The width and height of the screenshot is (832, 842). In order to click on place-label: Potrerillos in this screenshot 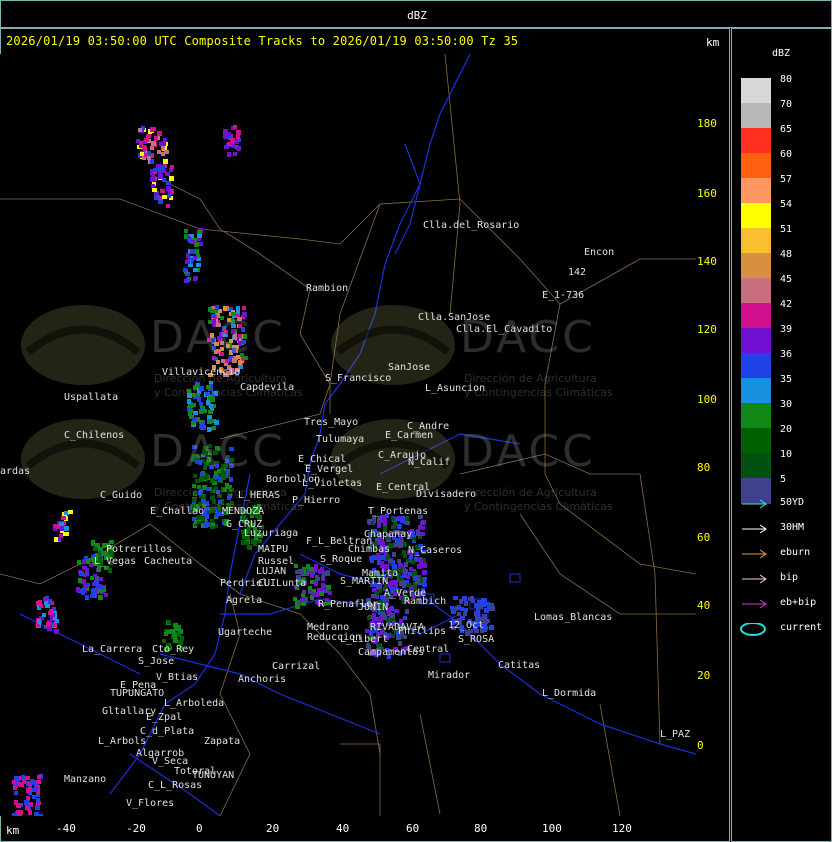, I will do `click(139, 549)`.